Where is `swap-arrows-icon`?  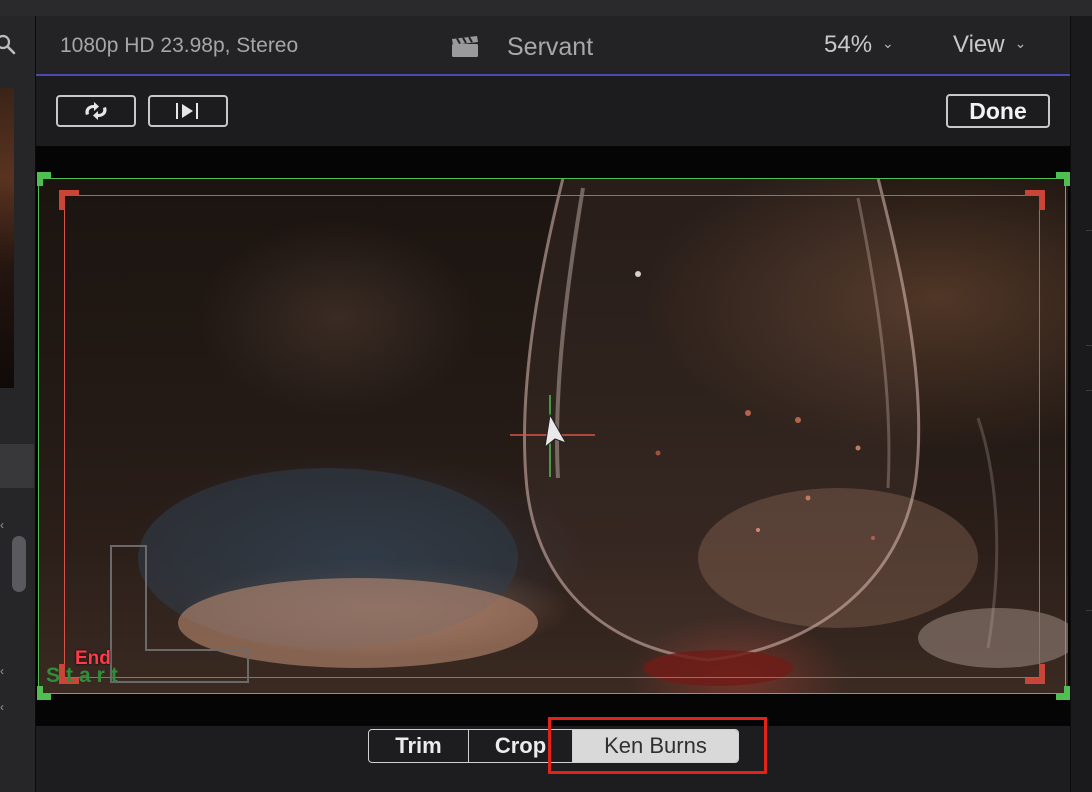 swap-arrows-icon is located at coordinates (96, 111).